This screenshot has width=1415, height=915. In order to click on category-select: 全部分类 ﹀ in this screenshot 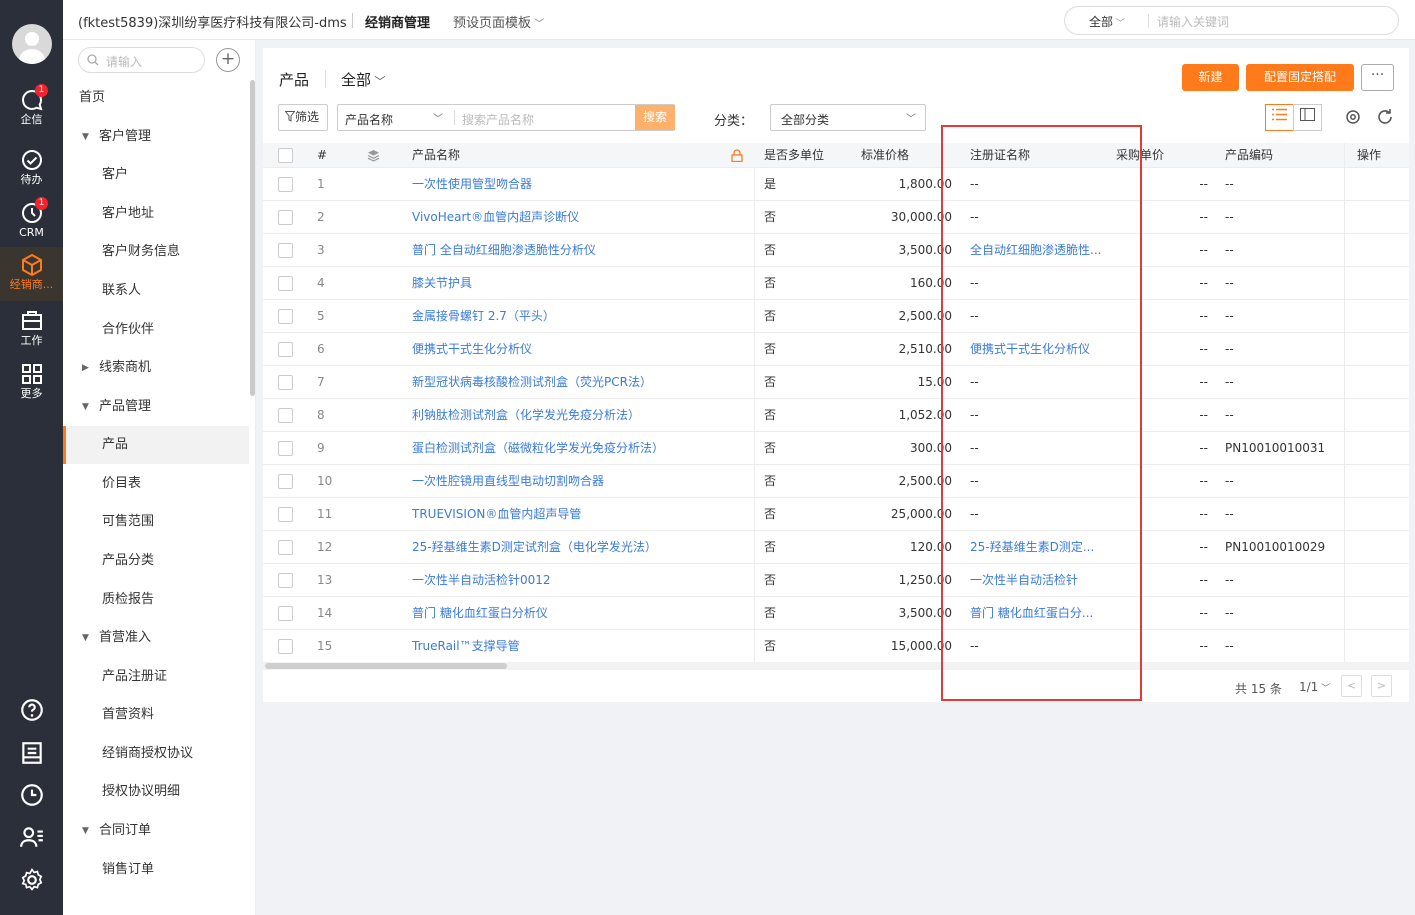, I will do `click(848, 117)`.